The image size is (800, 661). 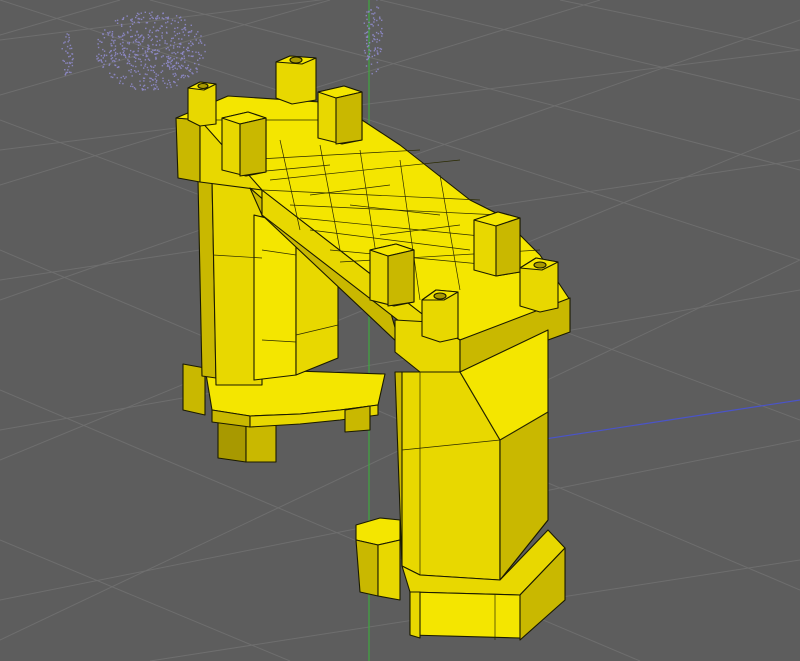 I want to click on turret-left-cube, so click(x=244, y=144).